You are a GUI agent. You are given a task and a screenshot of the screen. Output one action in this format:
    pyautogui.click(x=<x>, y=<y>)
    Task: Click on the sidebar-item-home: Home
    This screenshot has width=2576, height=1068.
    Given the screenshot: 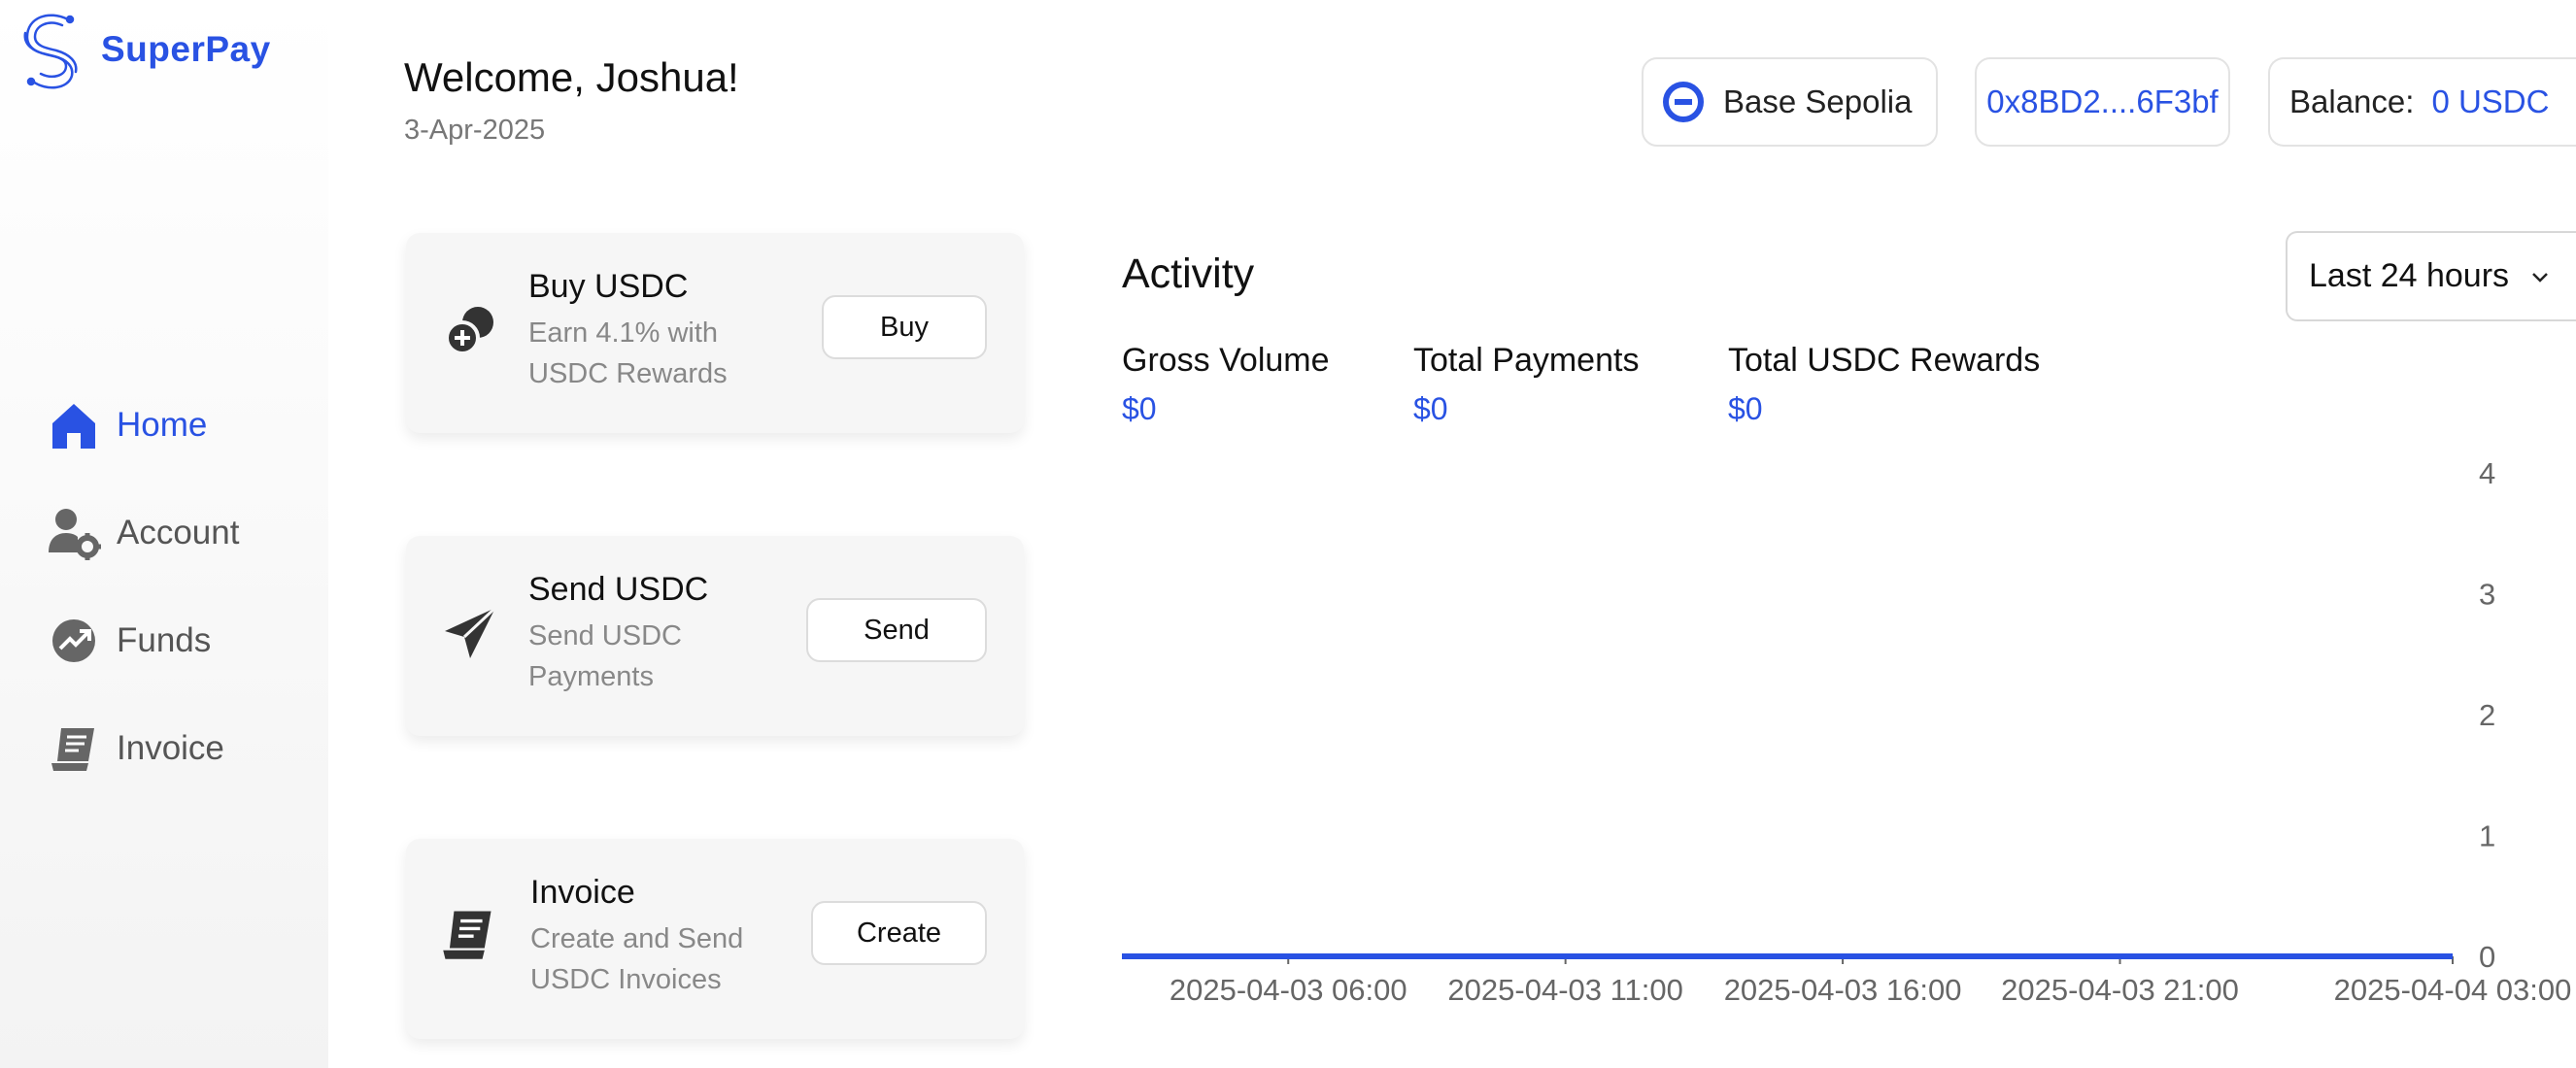 What is the action you would take?
    pyautogui.click(x=143, y=425)
    